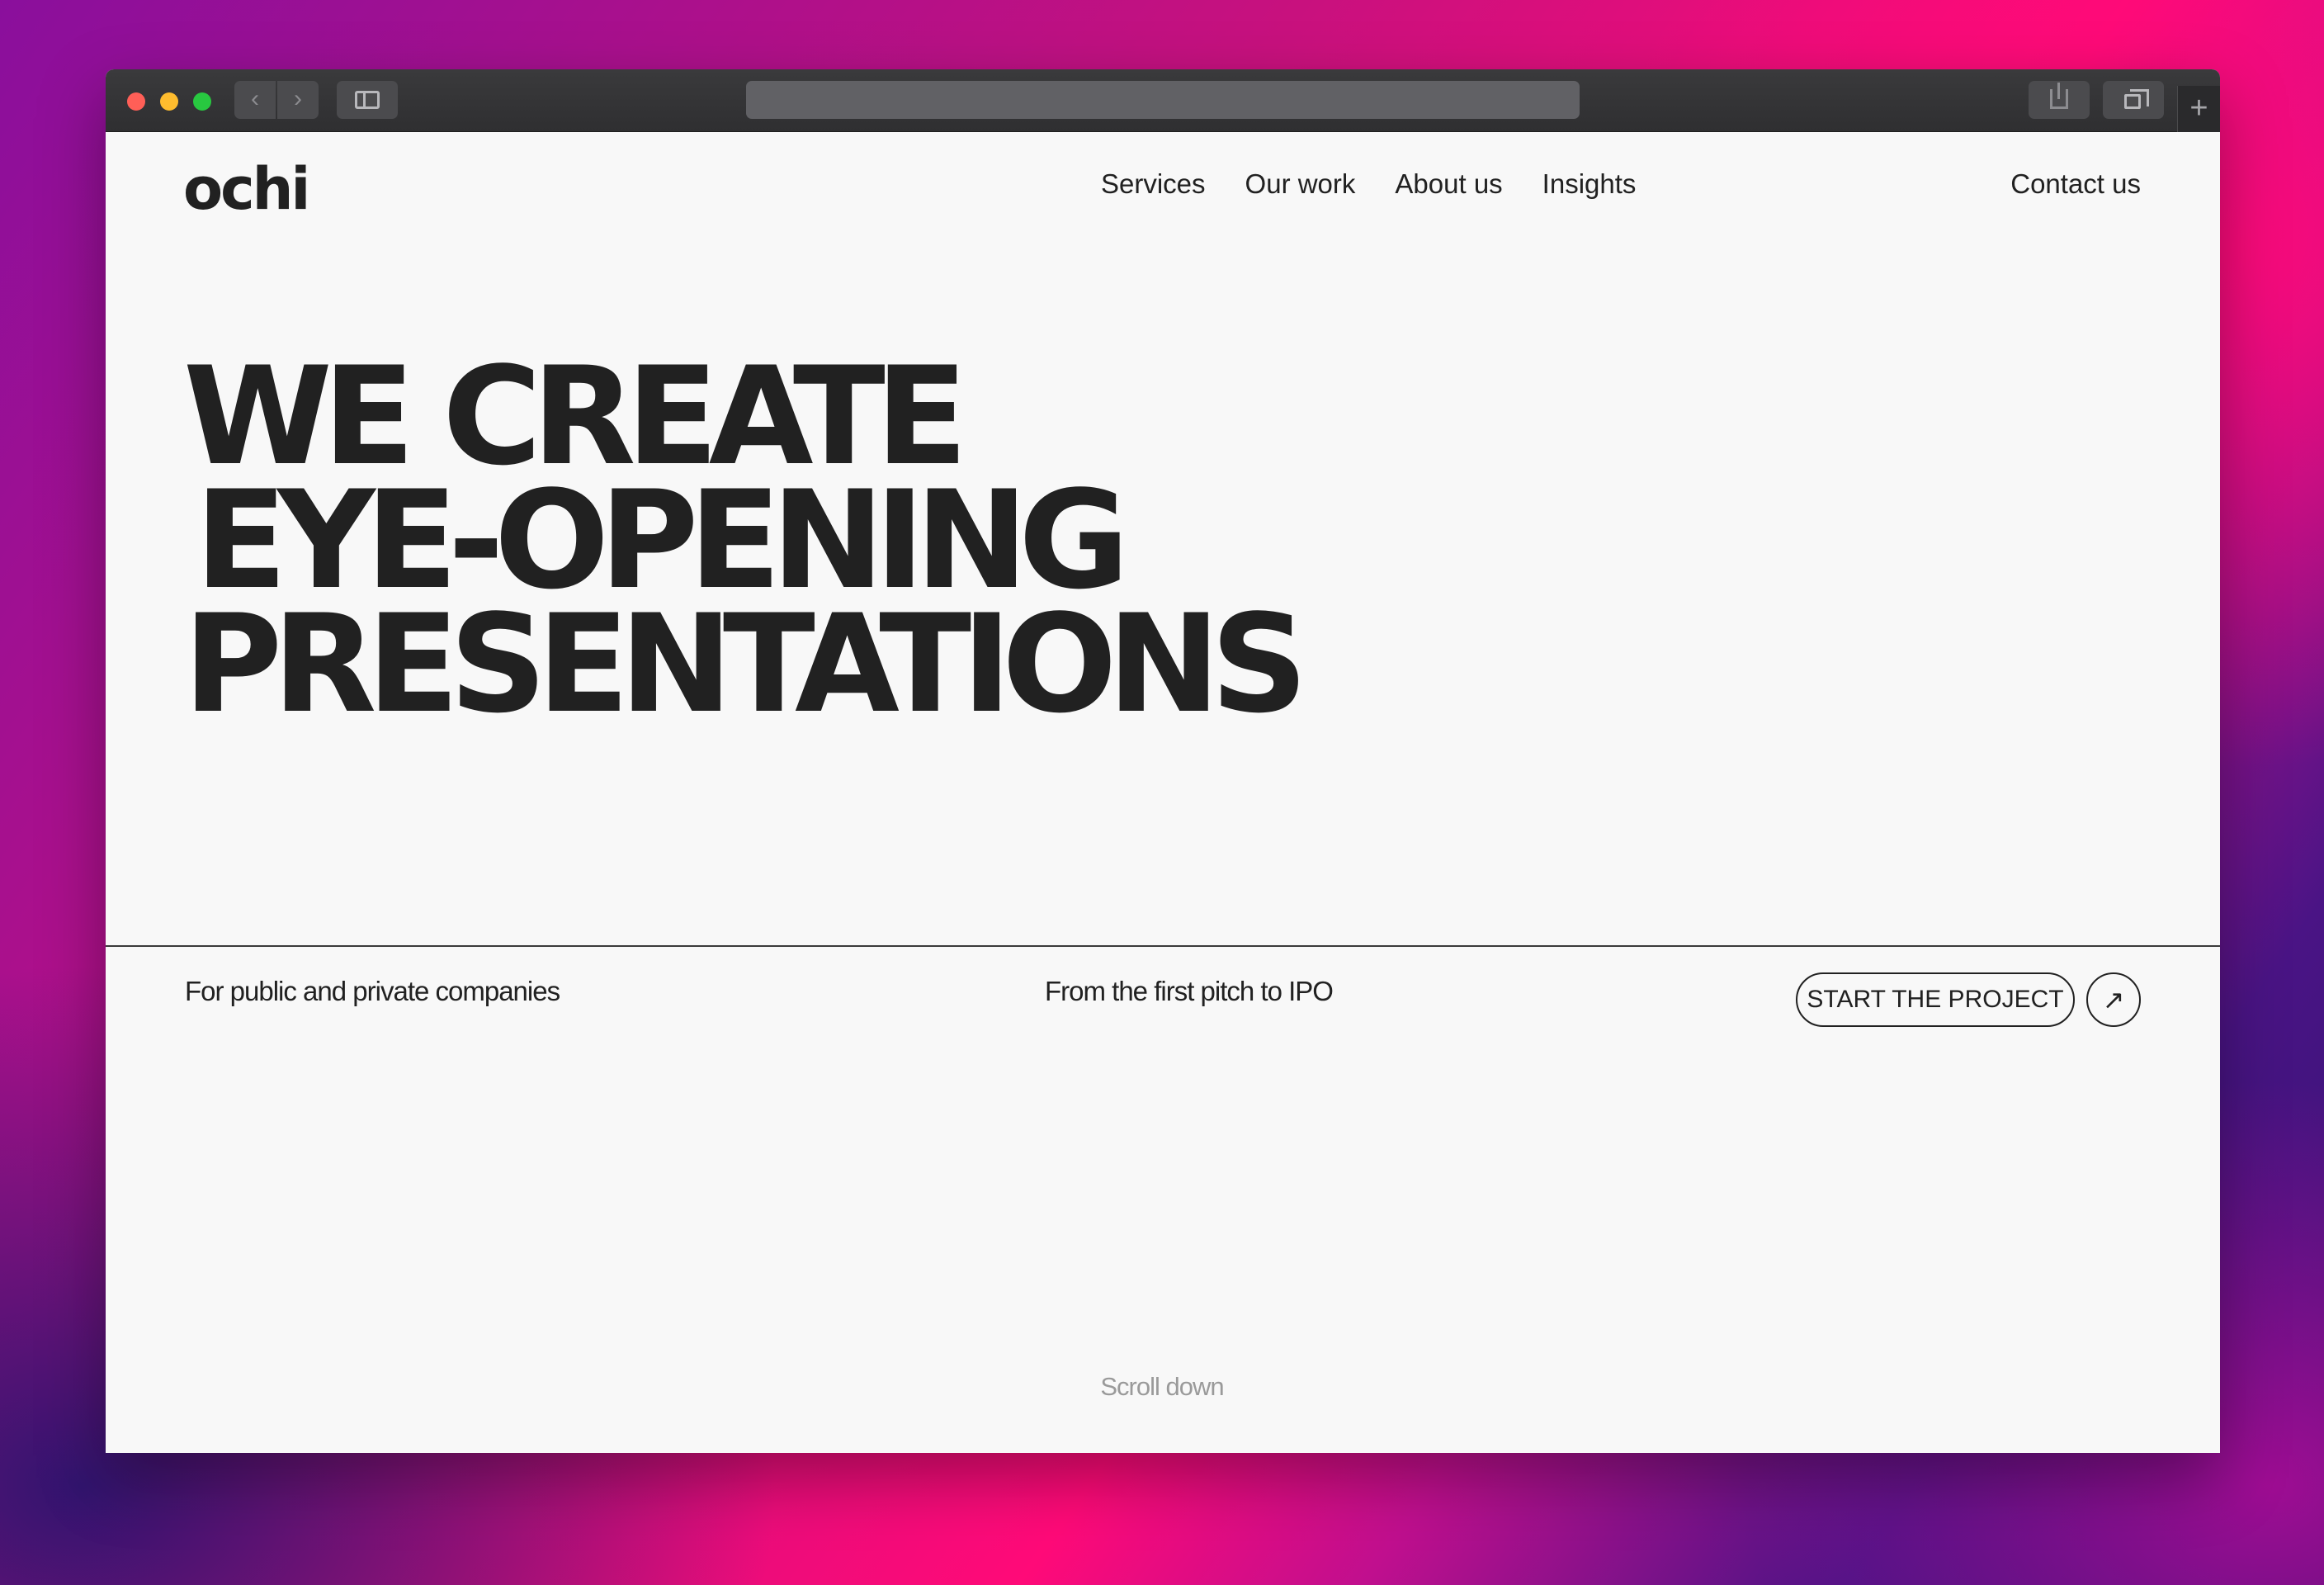  What do you see at coordinates (745, 664) in the screenshot?
I see `hero-line-3: PRESENTATIONS` at bounding box center [745, 664].